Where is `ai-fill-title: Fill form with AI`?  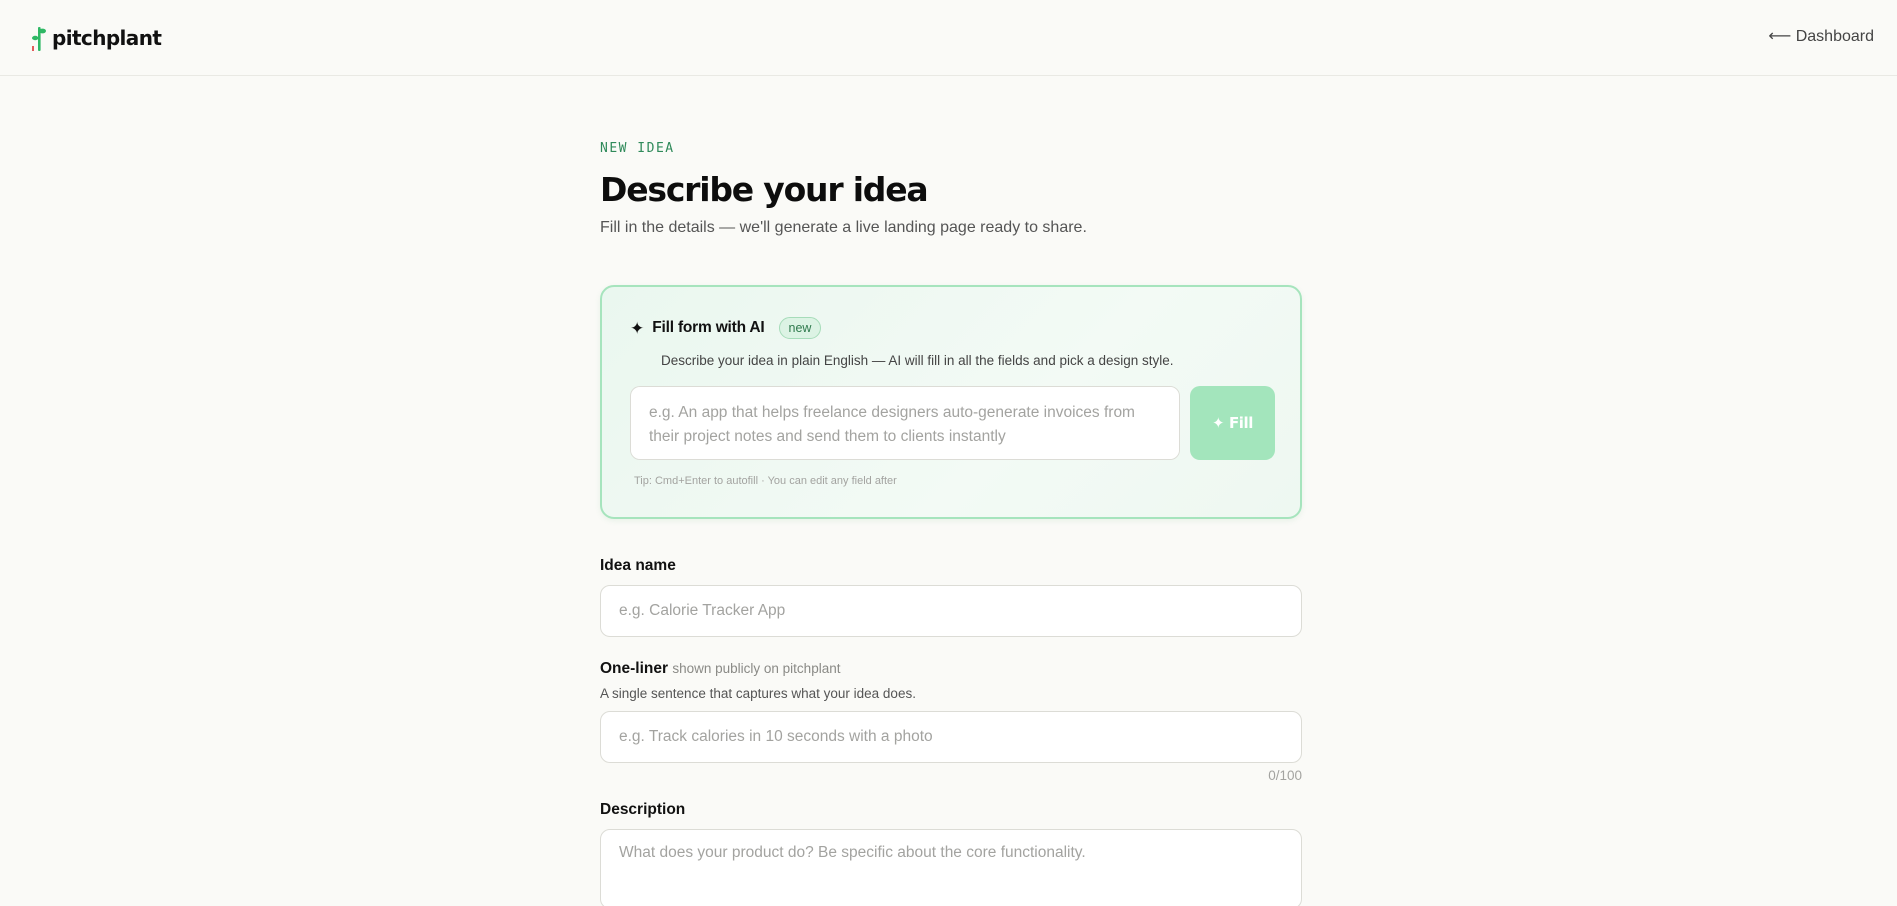
ai-fill-title: Fill form with AI is located at coordinates (708, 327).